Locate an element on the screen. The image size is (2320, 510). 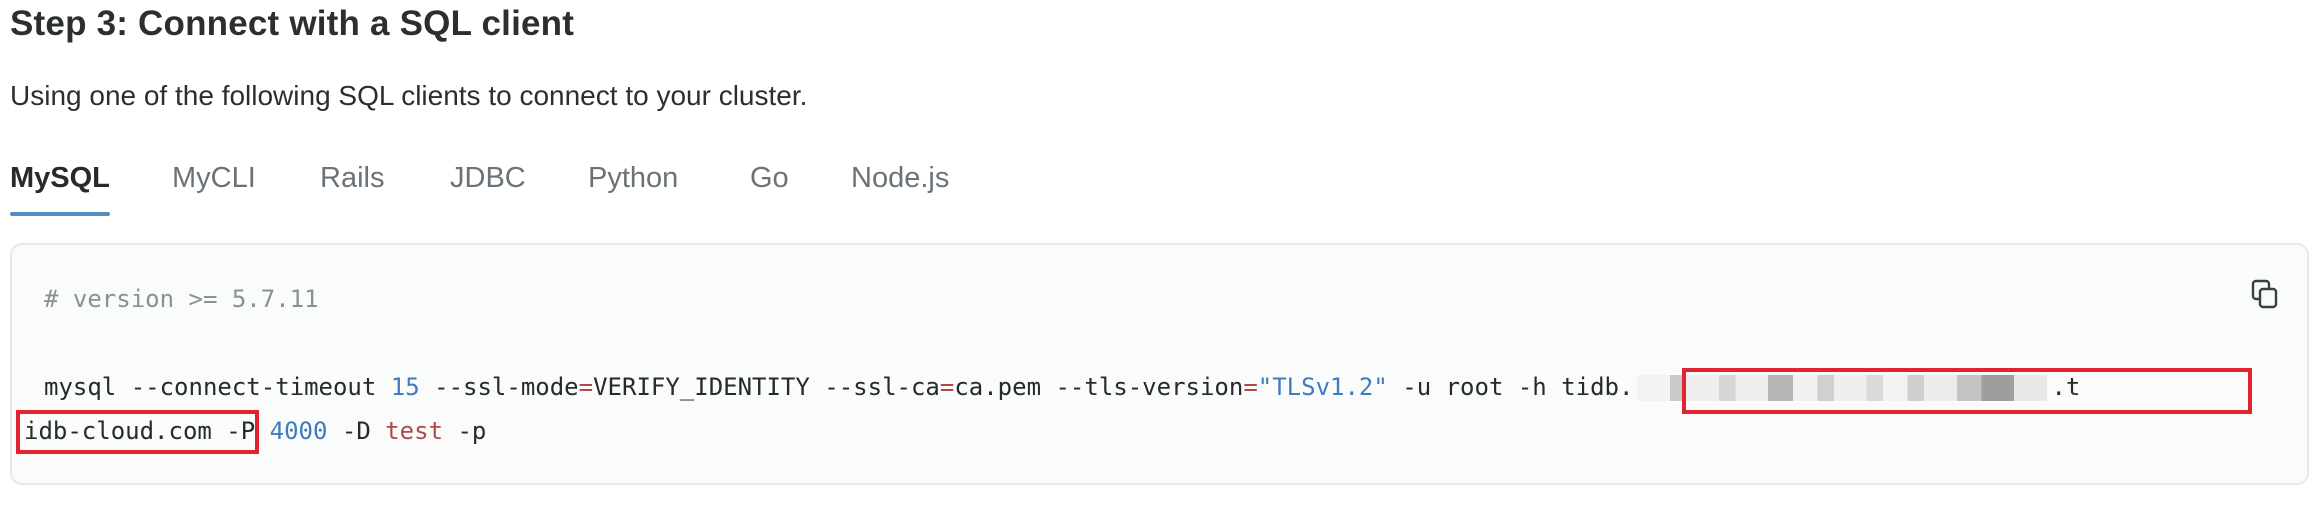
code-token-number: 4000 is located at coordinates (298, 431).